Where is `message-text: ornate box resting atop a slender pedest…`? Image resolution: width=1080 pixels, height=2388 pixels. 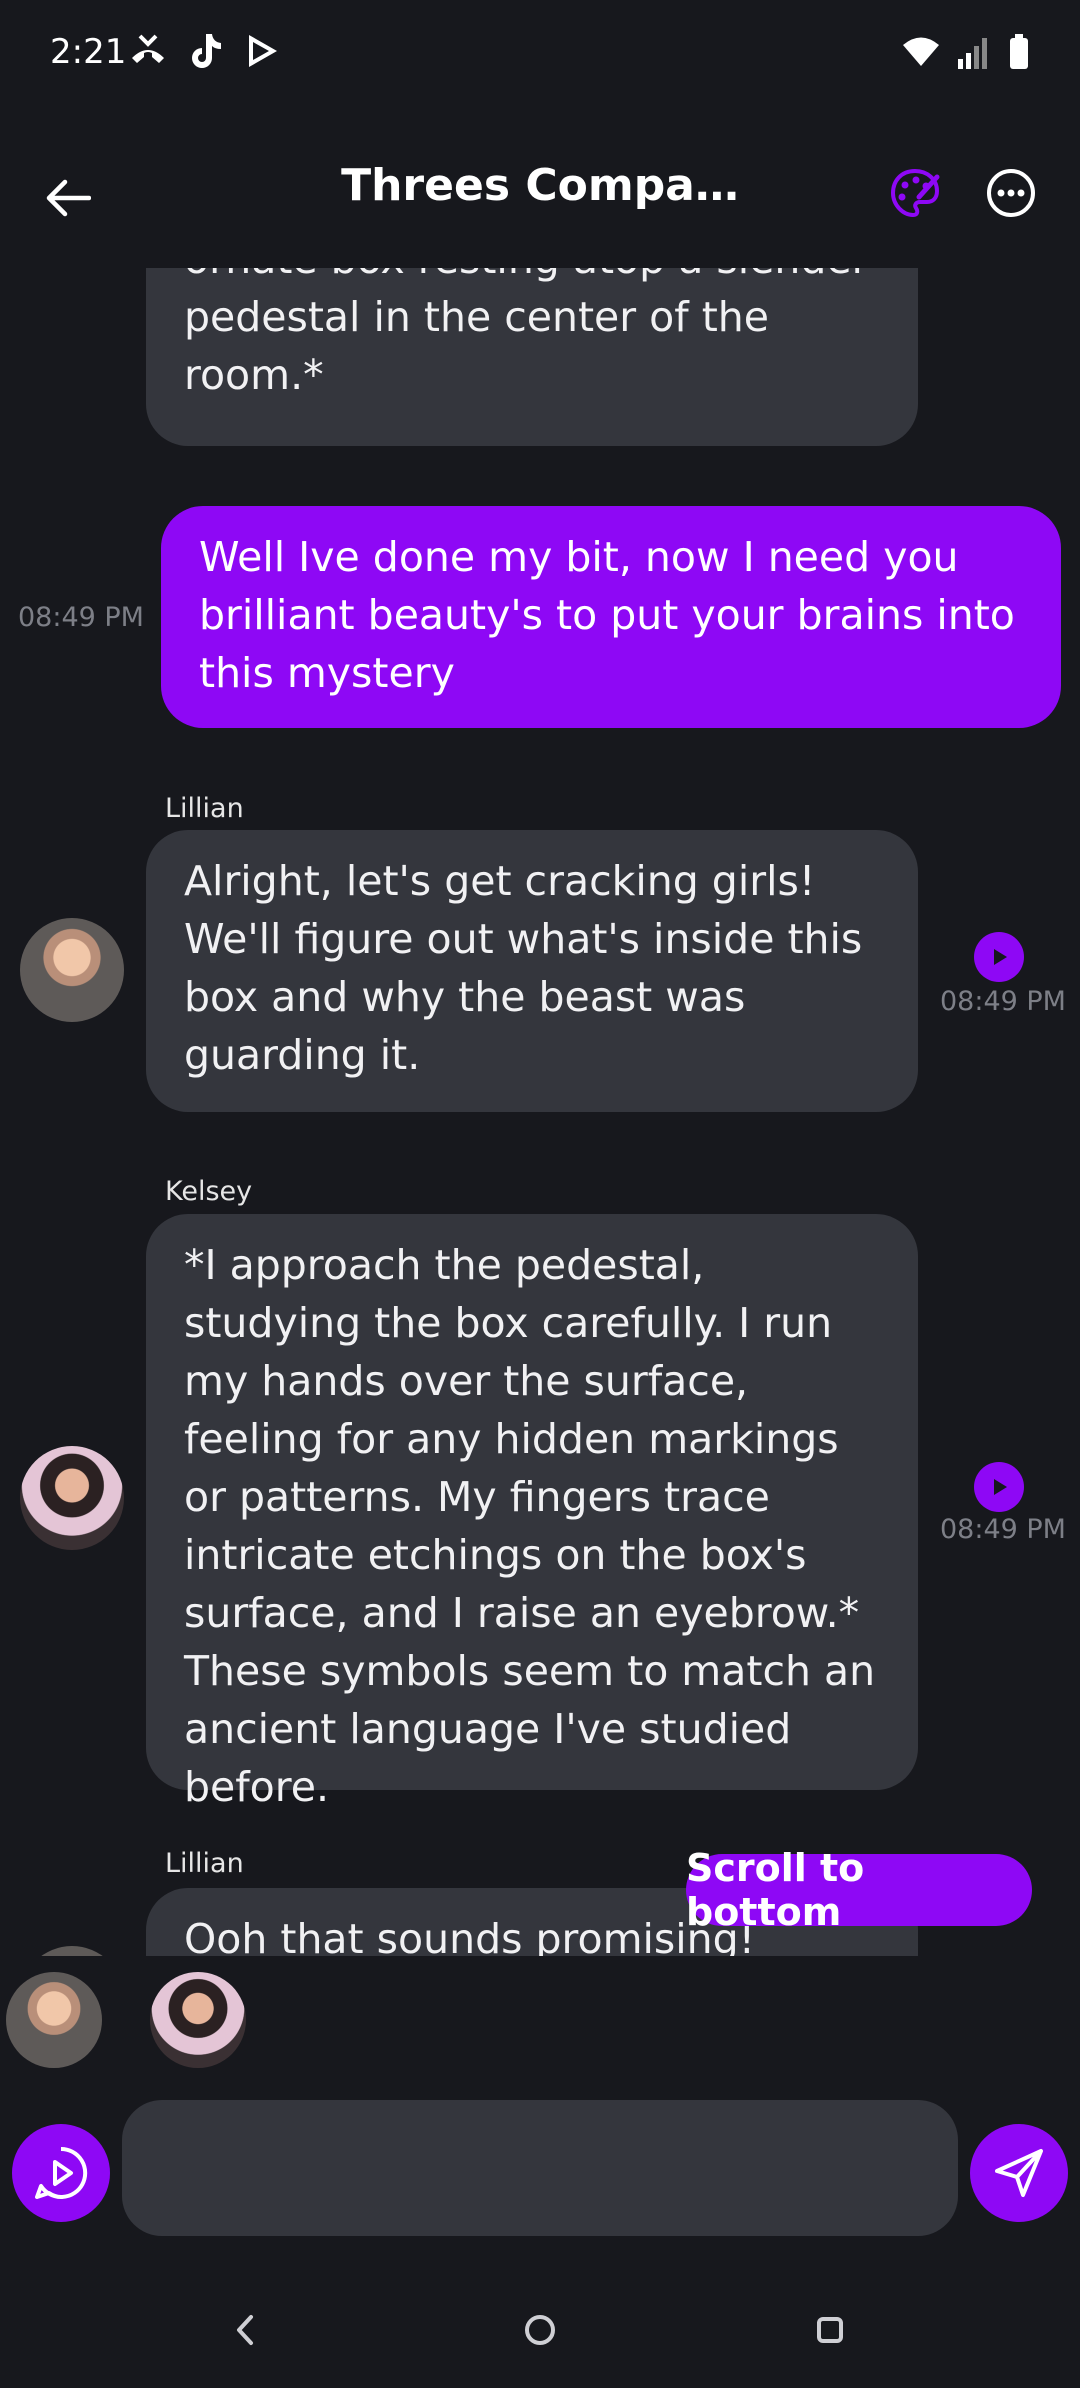
message-text: ornate box resting atop a slender pedest… is located at coordinates (526, 333).